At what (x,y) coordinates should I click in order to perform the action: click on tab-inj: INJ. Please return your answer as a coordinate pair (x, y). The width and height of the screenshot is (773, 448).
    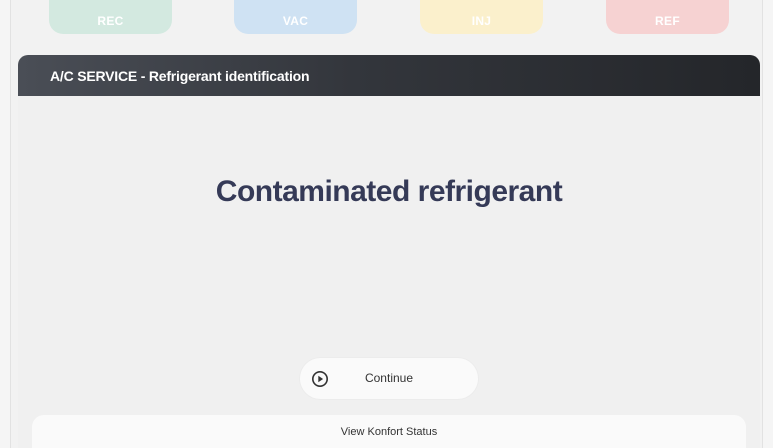
    Looking at the image, I should click on (481, 17).